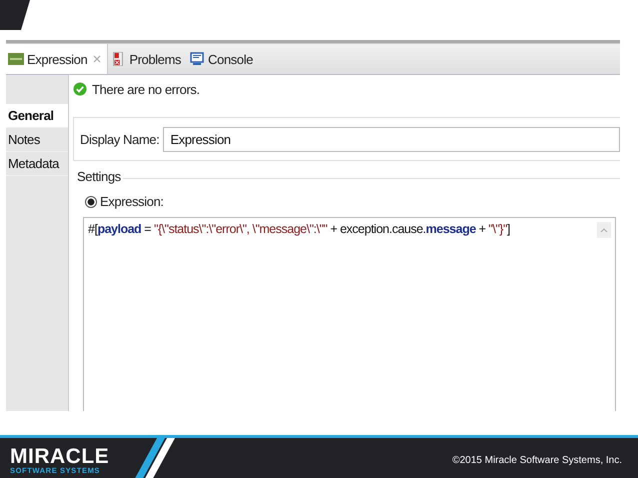 The width and height of the screenshot is (638, 478). I want to click on tab: Problems, so click(148, 59).